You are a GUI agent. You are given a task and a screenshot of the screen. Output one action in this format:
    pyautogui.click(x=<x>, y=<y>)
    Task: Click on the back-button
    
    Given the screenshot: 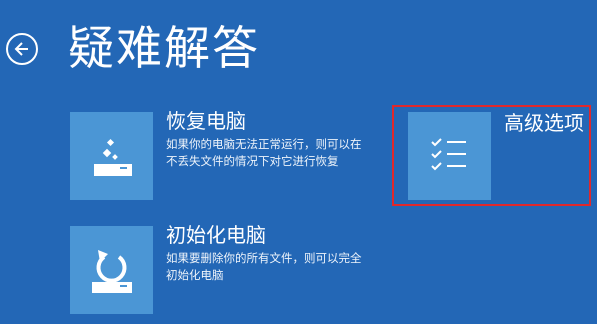 What is the action you would take?
    pyautogui.click(x=22, y=49)
    